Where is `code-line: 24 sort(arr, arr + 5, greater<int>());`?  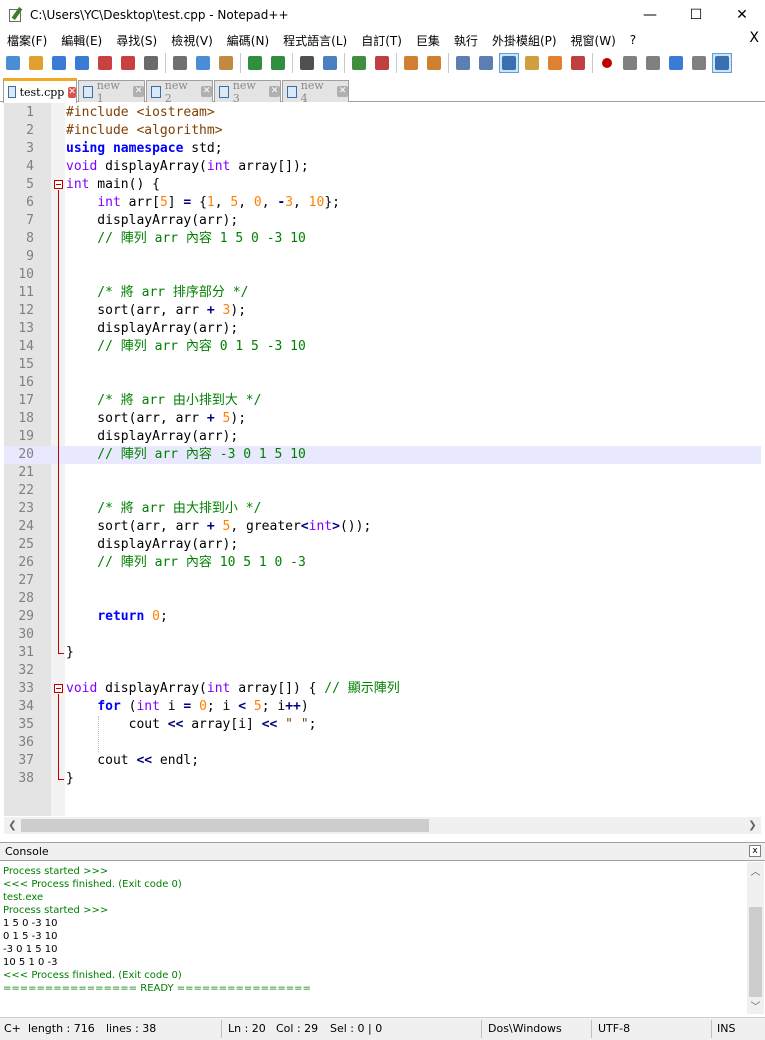 code-line: 24 sort(arr, arr + 5, greater<int>()); is located at coordinates (382, 527).